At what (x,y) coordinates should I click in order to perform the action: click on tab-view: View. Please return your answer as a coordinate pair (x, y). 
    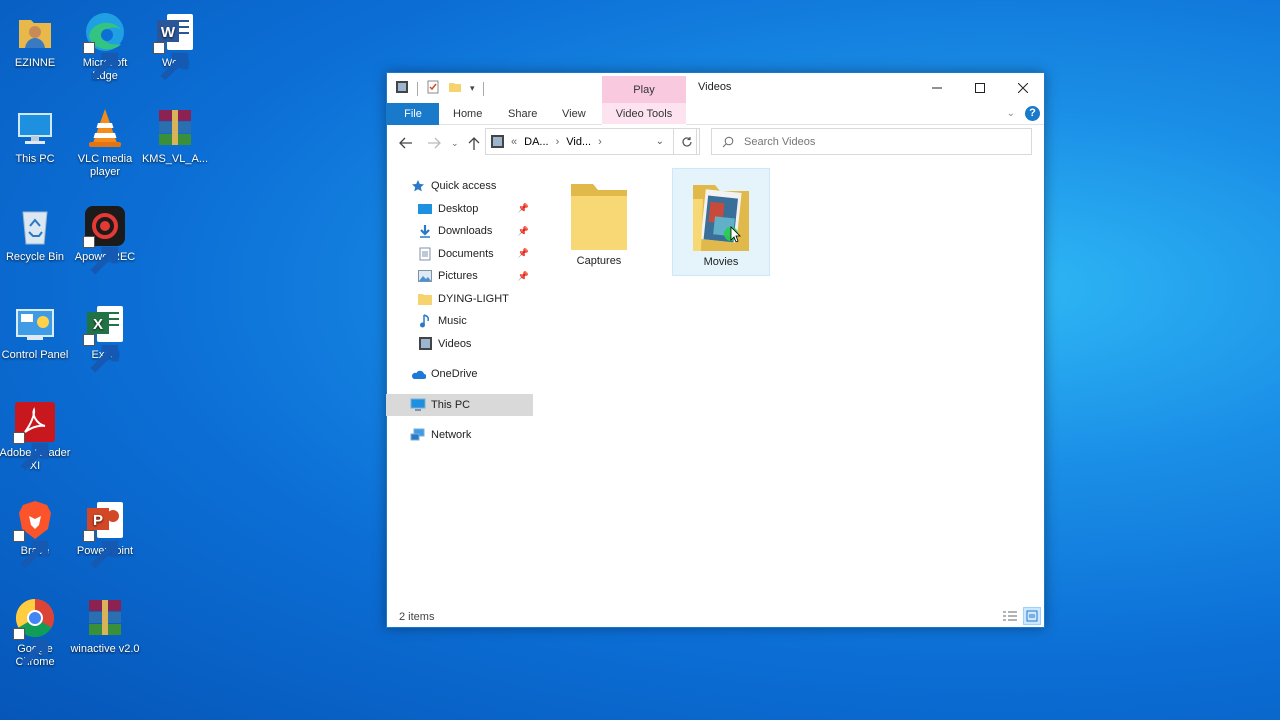
    Looking at the image, I should click on (574, 114).